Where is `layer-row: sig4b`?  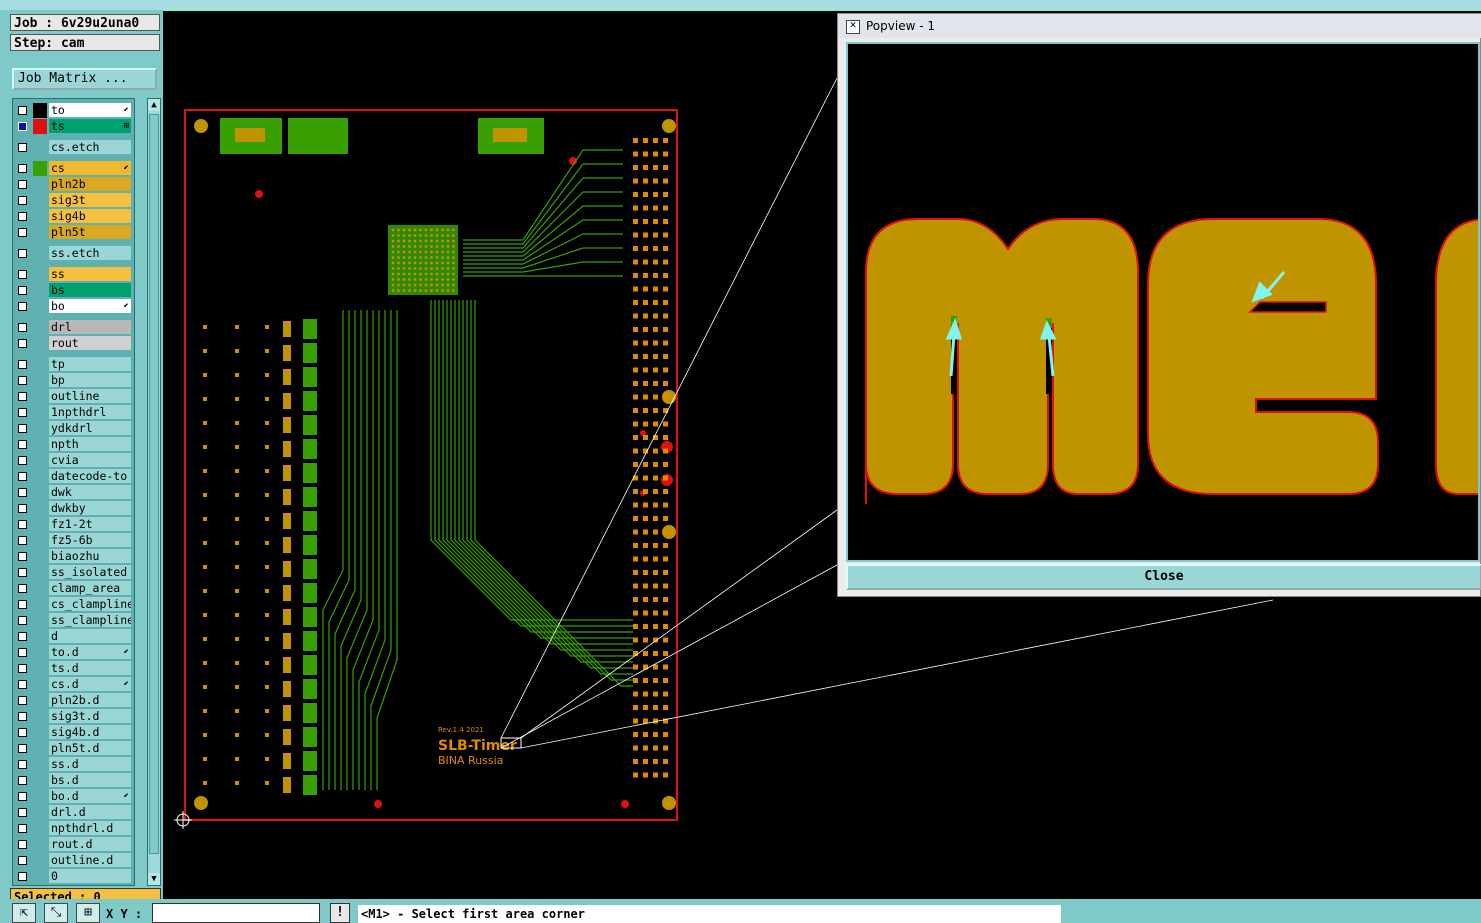 layer-row: sig4b is located at coordinates (73, 216).